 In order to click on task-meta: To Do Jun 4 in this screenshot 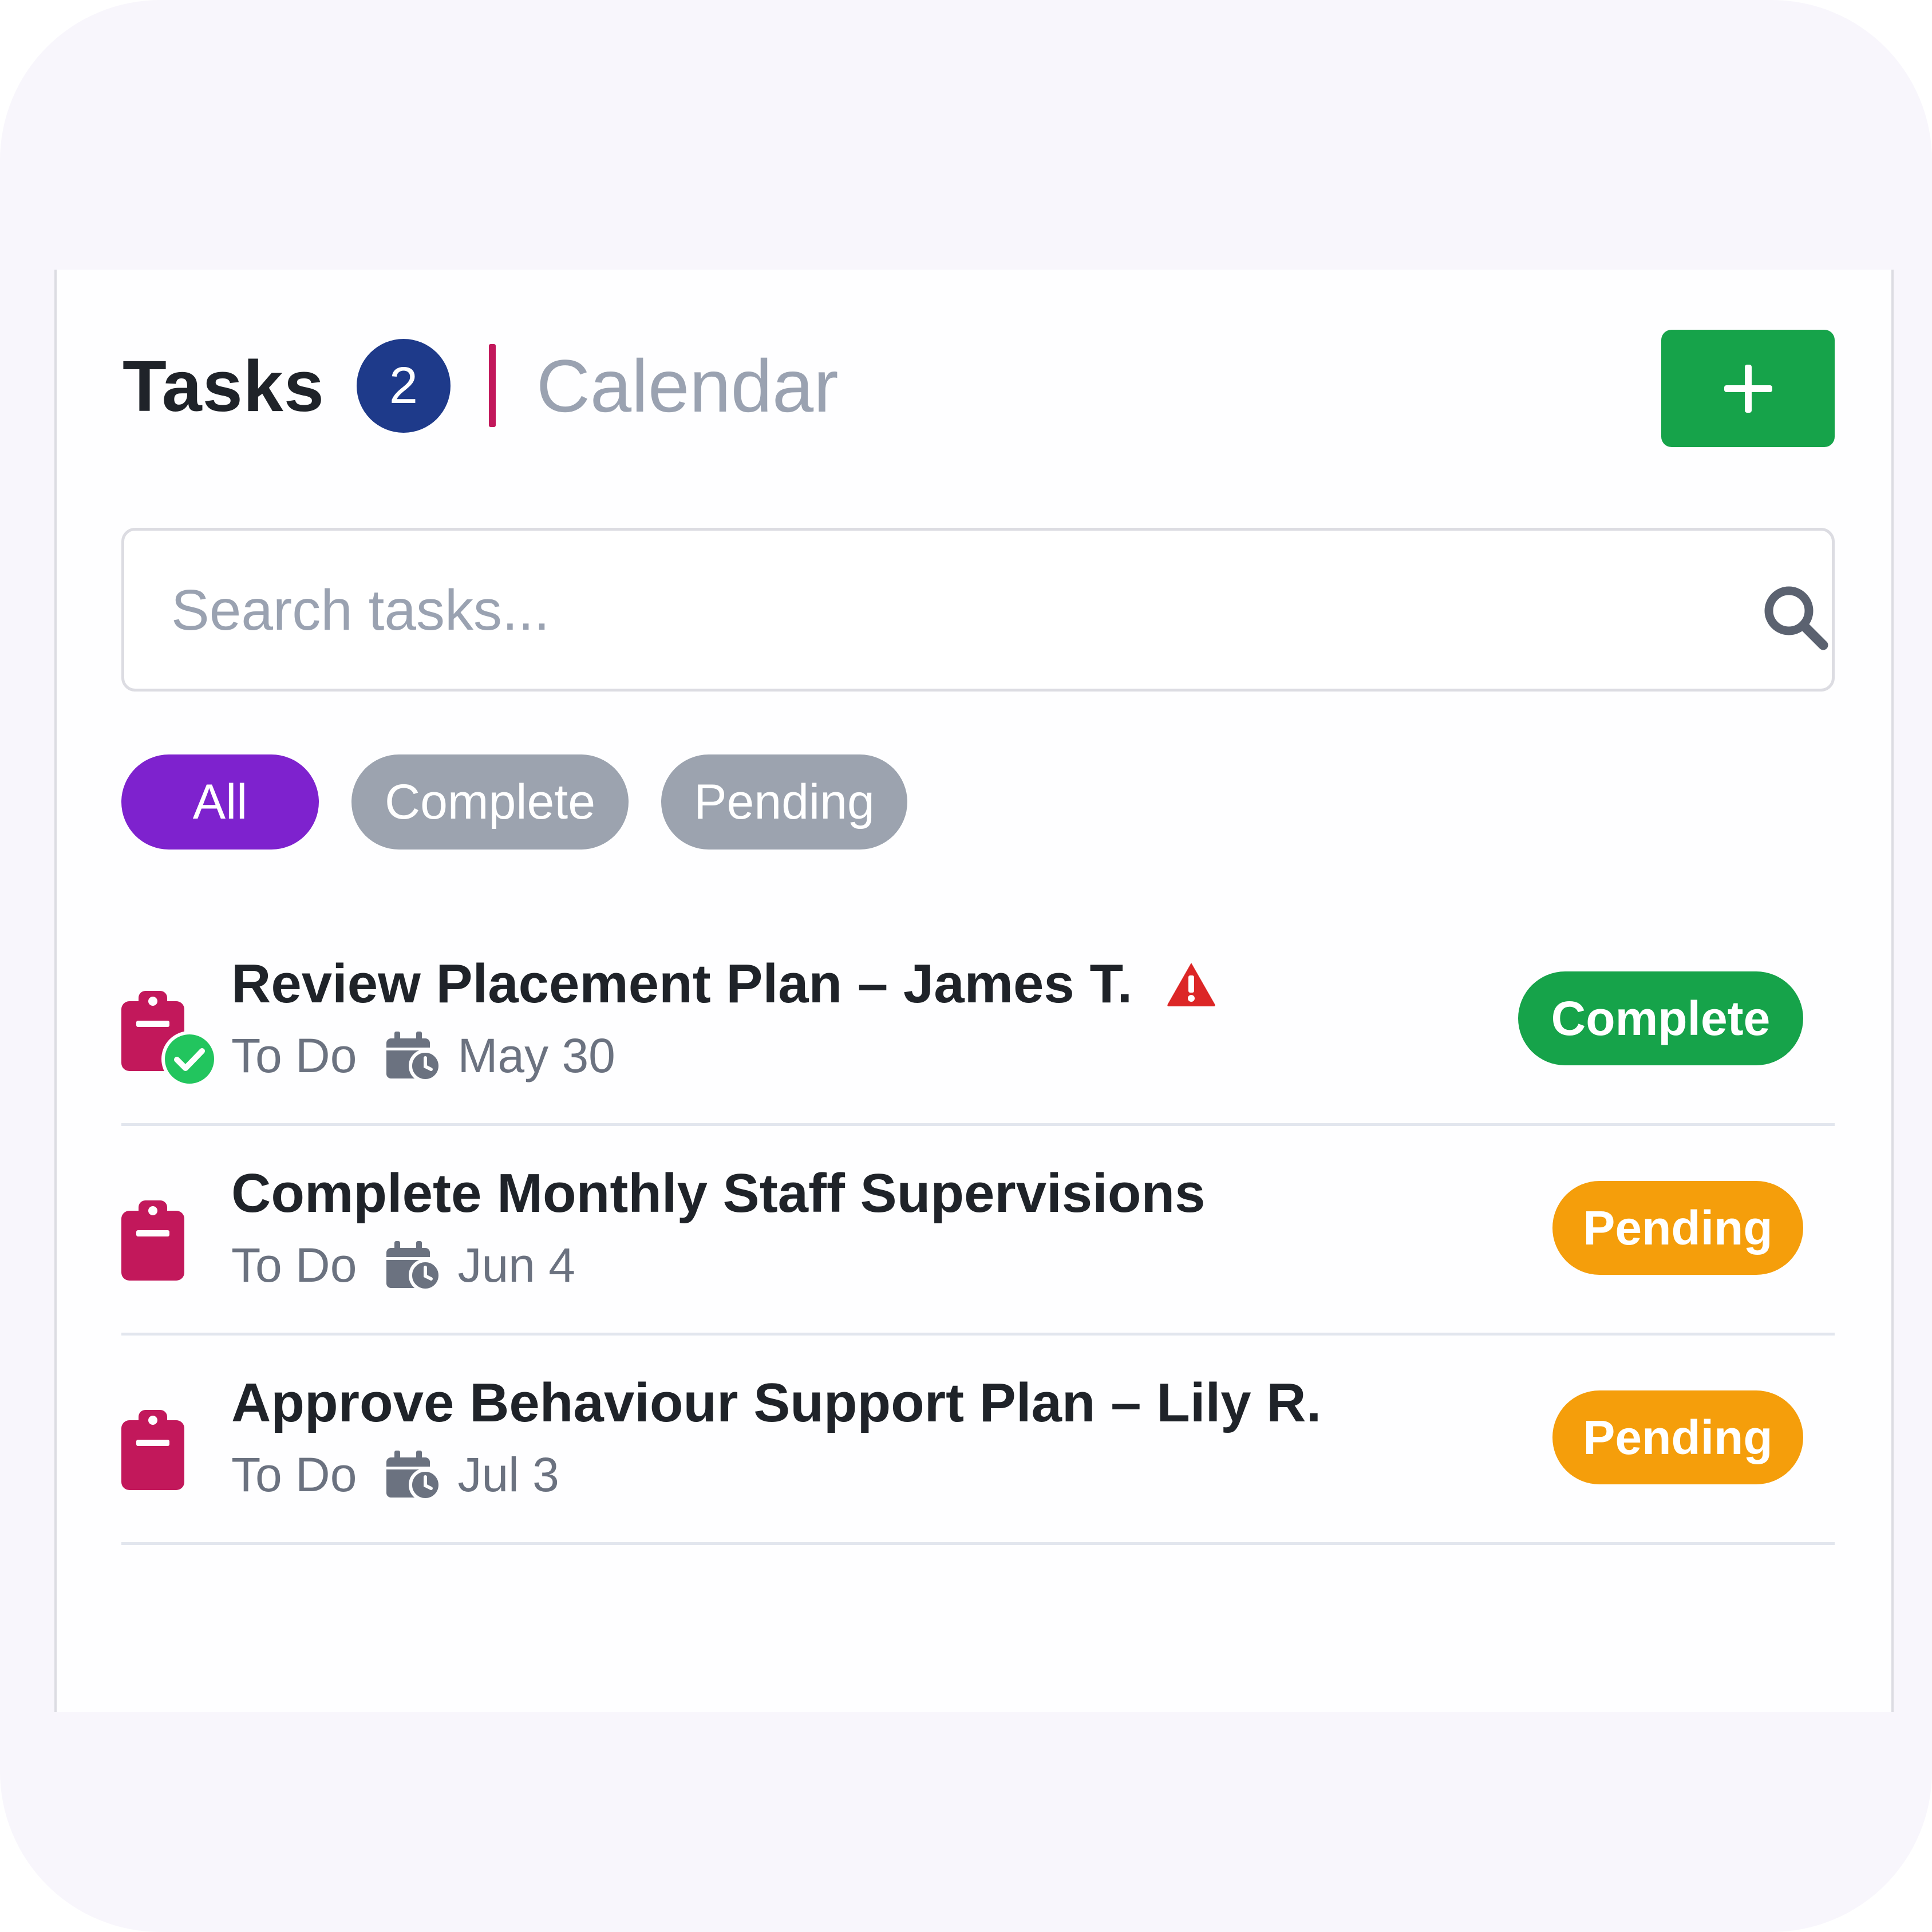, I will do `click(403, 1265)`.